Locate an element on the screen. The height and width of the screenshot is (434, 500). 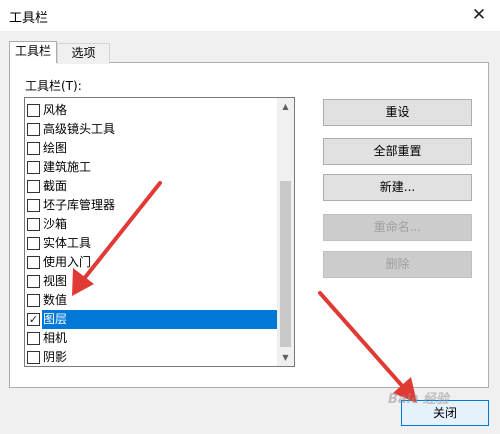
close-icon: ✕ is located at coordinates (479, 15).